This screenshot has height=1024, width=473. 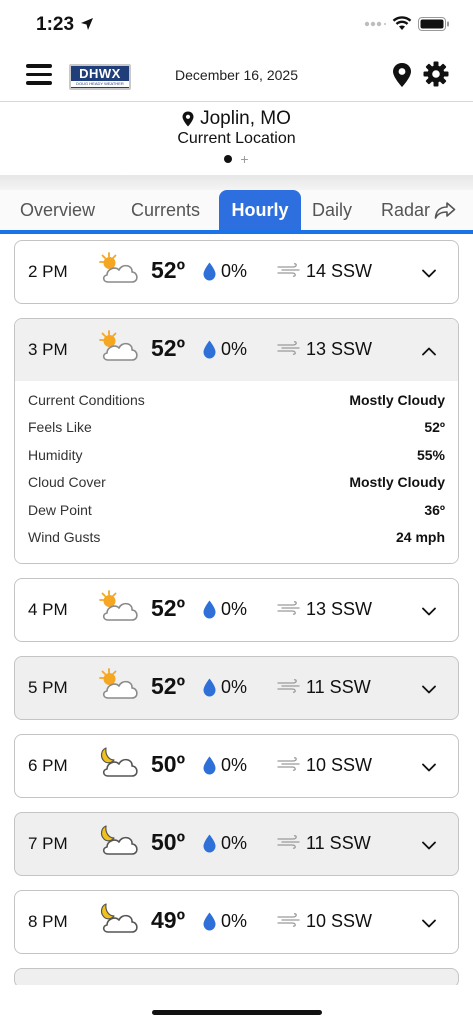 I want to click on tab-radar-label: Radar, so click(x=406, y=210).